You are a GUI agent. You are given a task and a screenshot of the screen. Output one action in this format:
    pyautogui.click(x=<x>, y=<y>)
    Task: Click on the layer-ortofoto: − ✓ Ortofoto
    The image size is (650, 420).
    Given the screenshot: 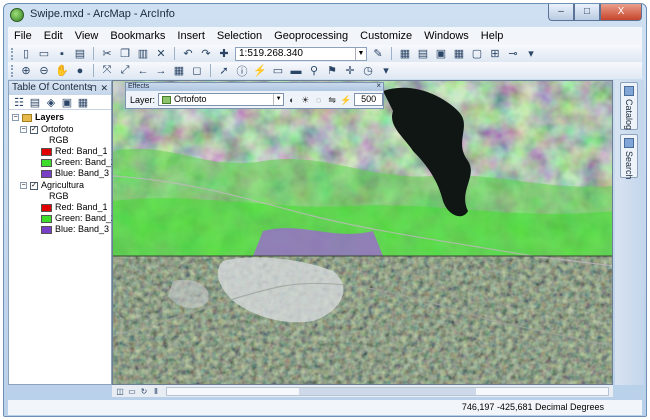 What is the action you would take?
    pyautogui.click(x=47, y=129)
    